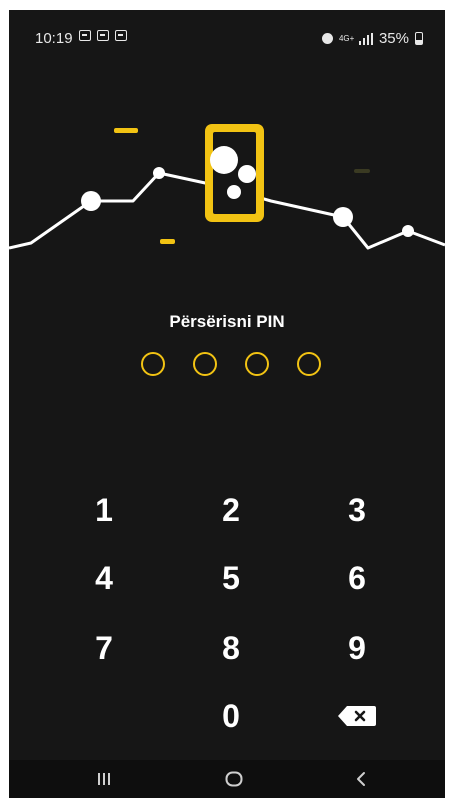 Image resolution: width=454 pixels, height=798 pixels. What do you see at coordinates (91, 201) in the screenshot?
I see `line-node-large-left` at bounding box center [91, 201].